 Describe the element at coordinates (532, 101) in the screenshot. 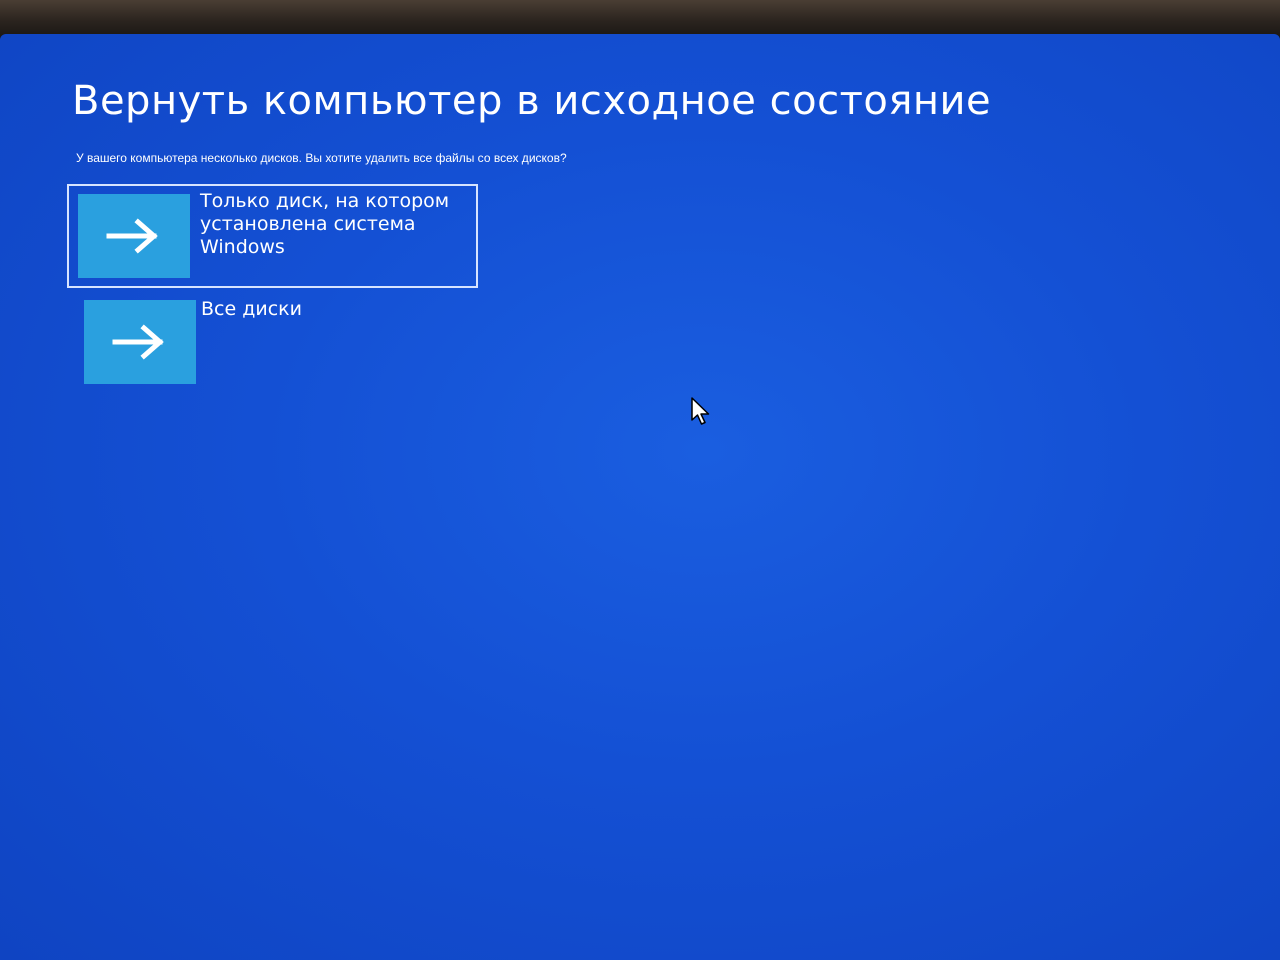

I see `page-title: Вернуть компьютер в исходное состояние` at that location.